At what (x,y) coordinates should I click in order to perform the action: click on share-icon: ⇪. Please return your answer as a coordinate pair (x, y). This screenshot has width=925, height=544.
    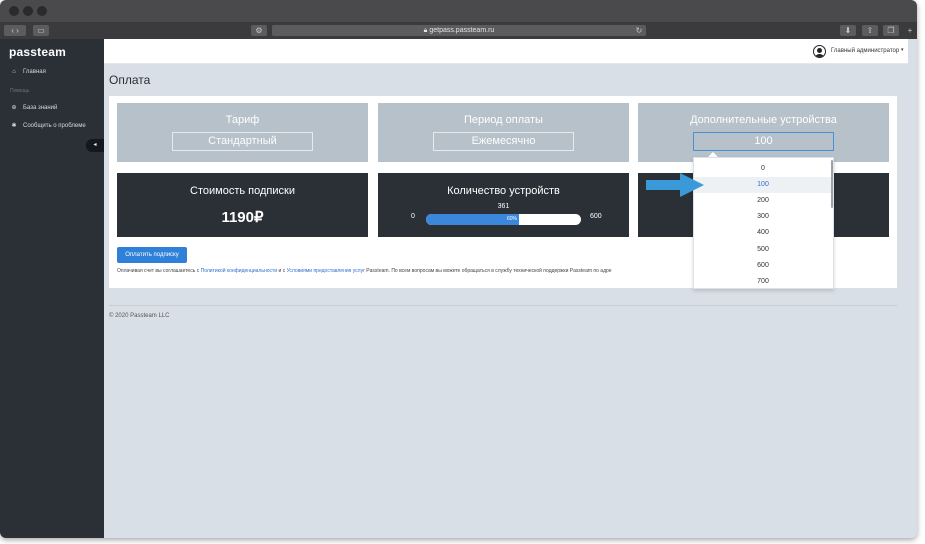
    Looking at the image, I should click on (870, 30).